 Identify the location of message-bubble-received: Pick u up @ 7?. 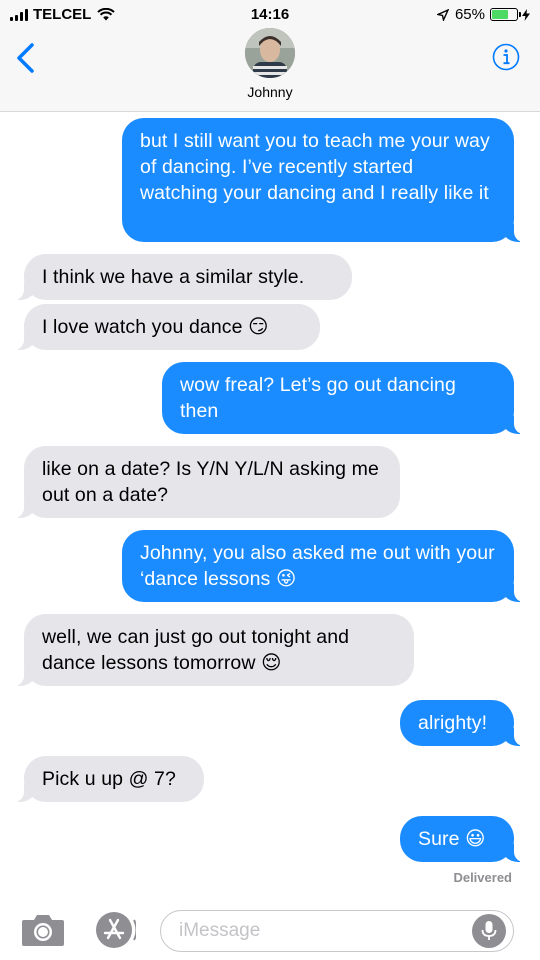
(109, 779).